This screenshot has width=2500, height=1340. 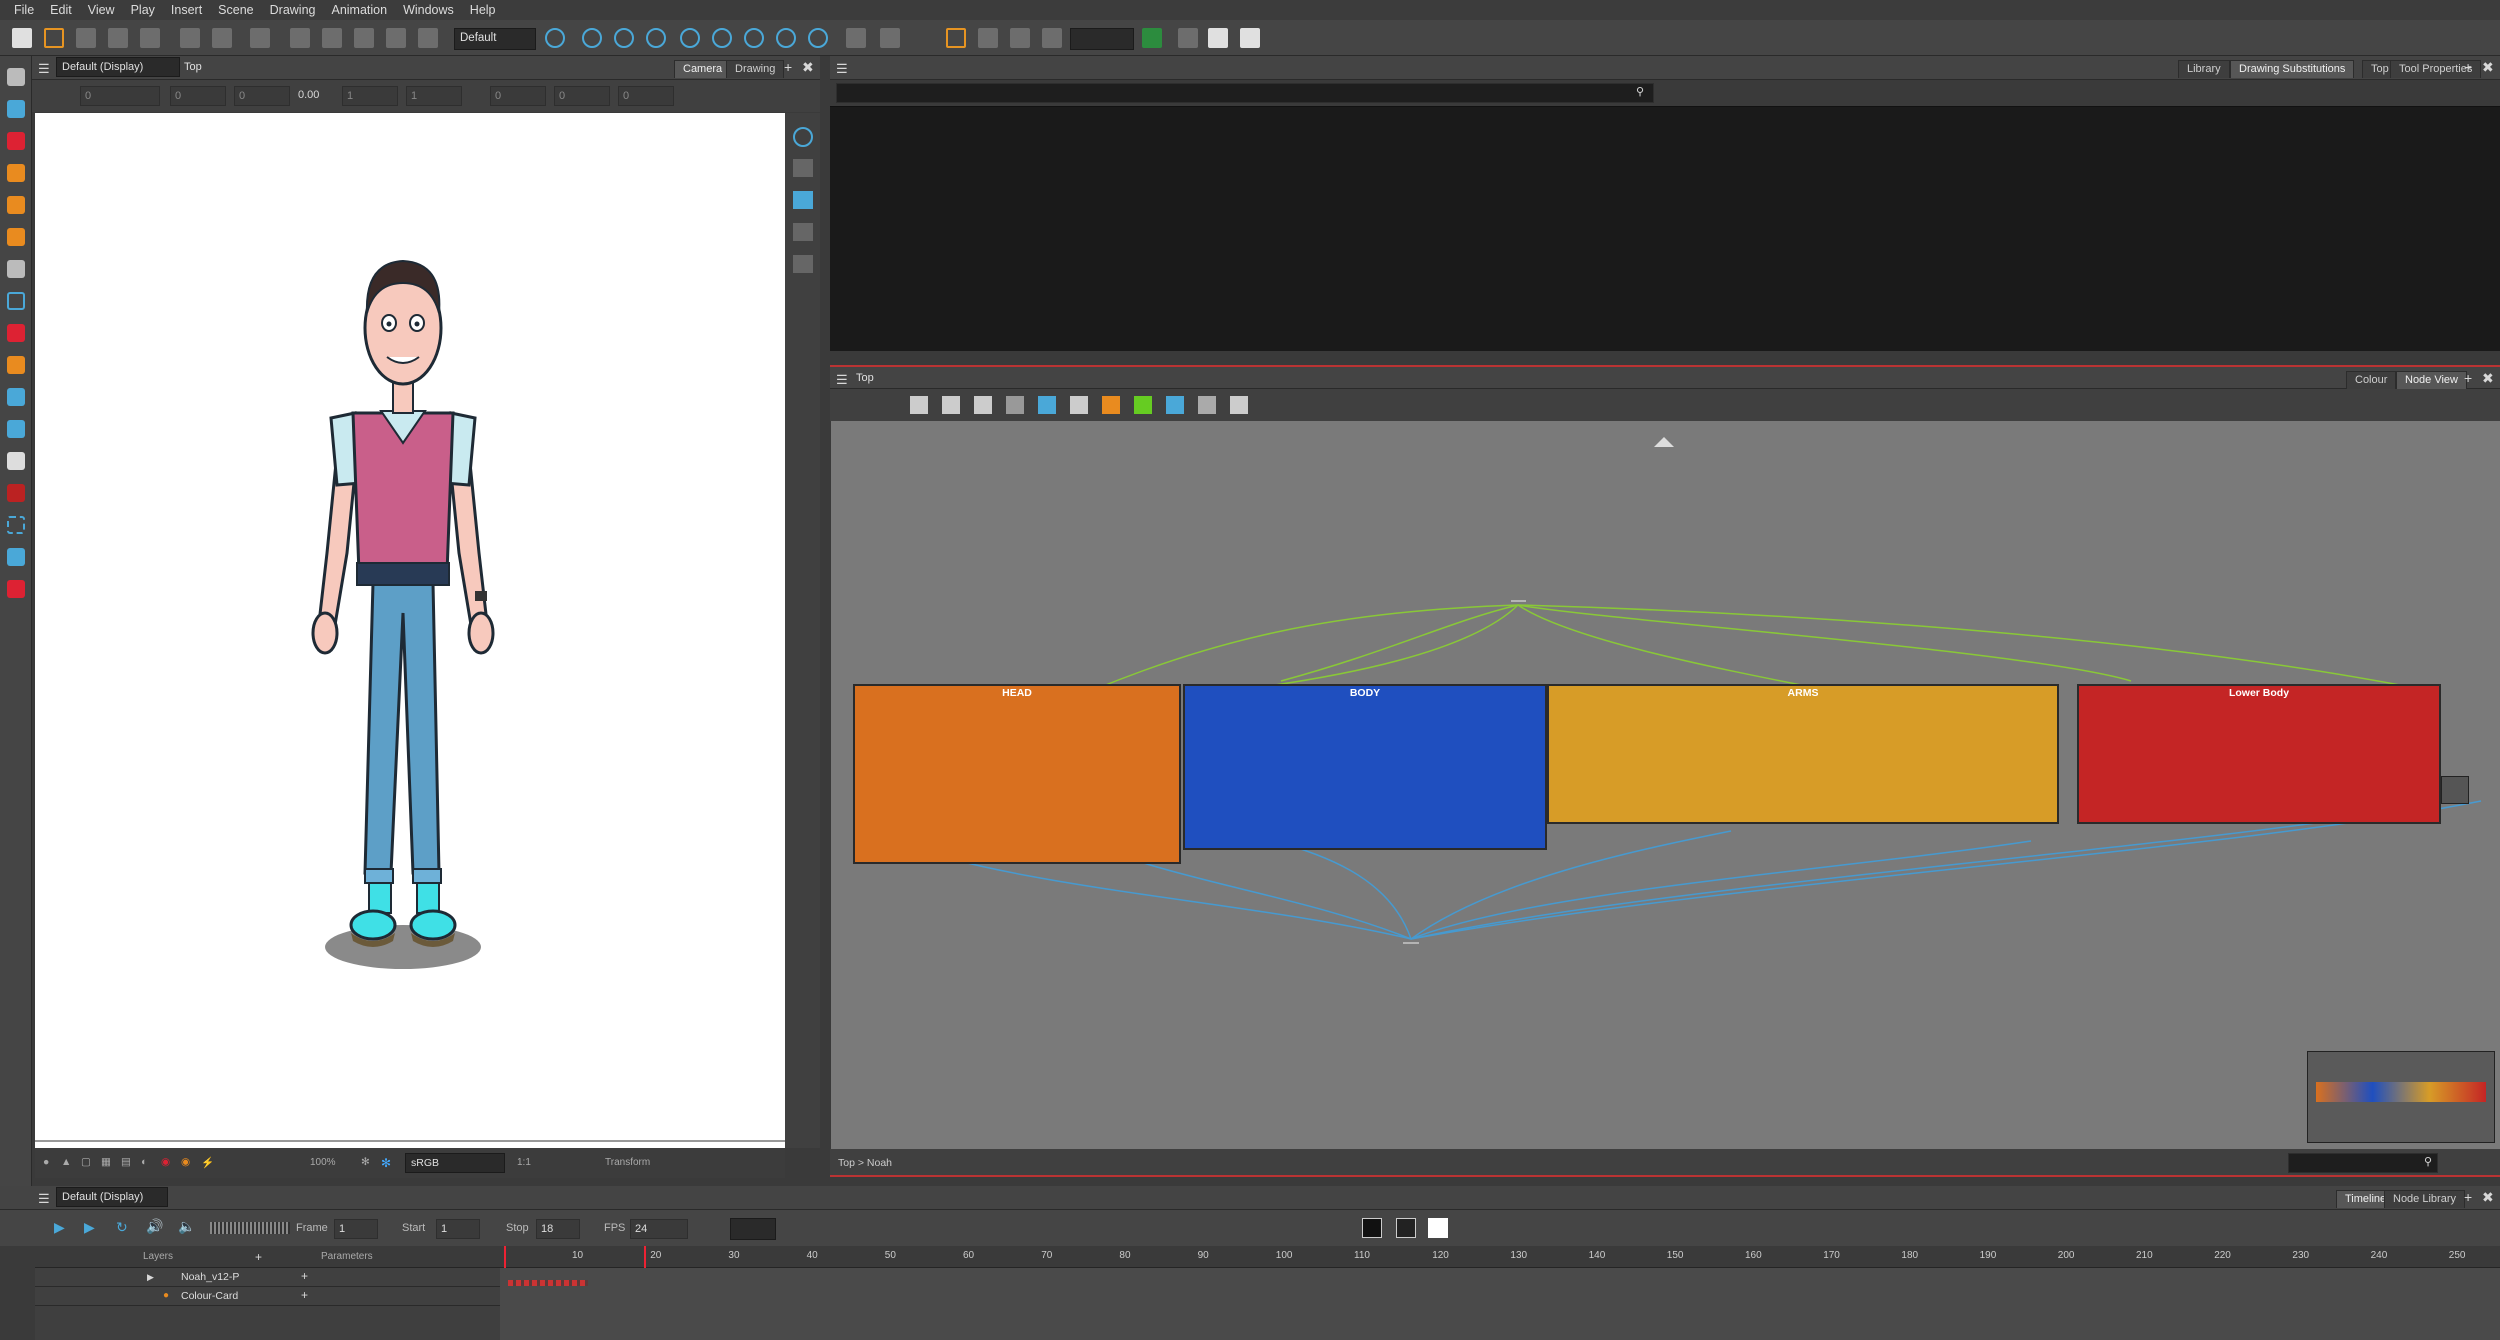 What do you see at coordinates (803, 137) in the screenshot?
I see `onion-skin-icon` at bounding box center [803, 137].